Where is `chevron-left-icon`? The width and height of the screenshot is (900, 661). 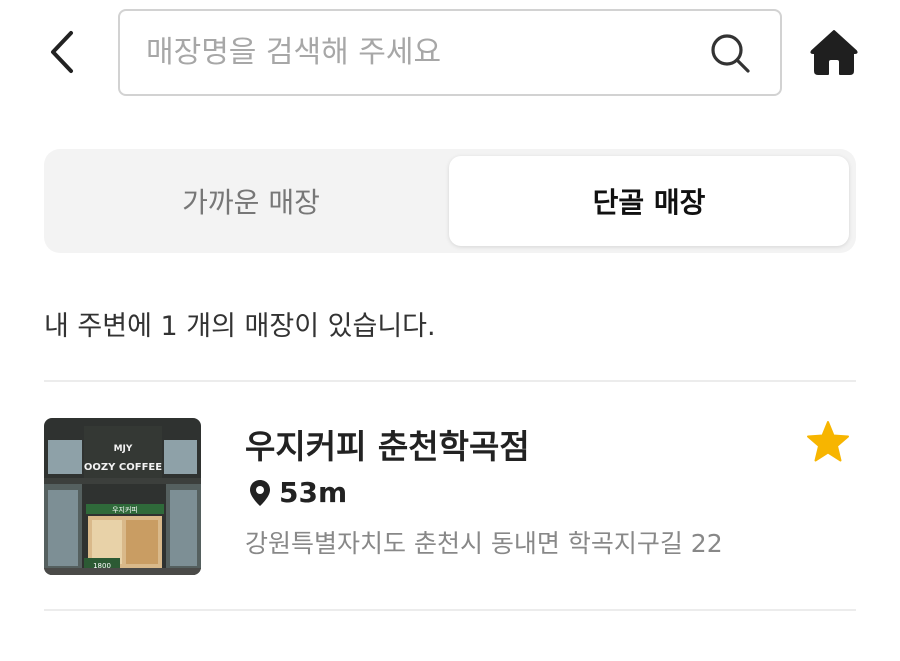 chevron-left-icon is located at coordinates (62, 52).